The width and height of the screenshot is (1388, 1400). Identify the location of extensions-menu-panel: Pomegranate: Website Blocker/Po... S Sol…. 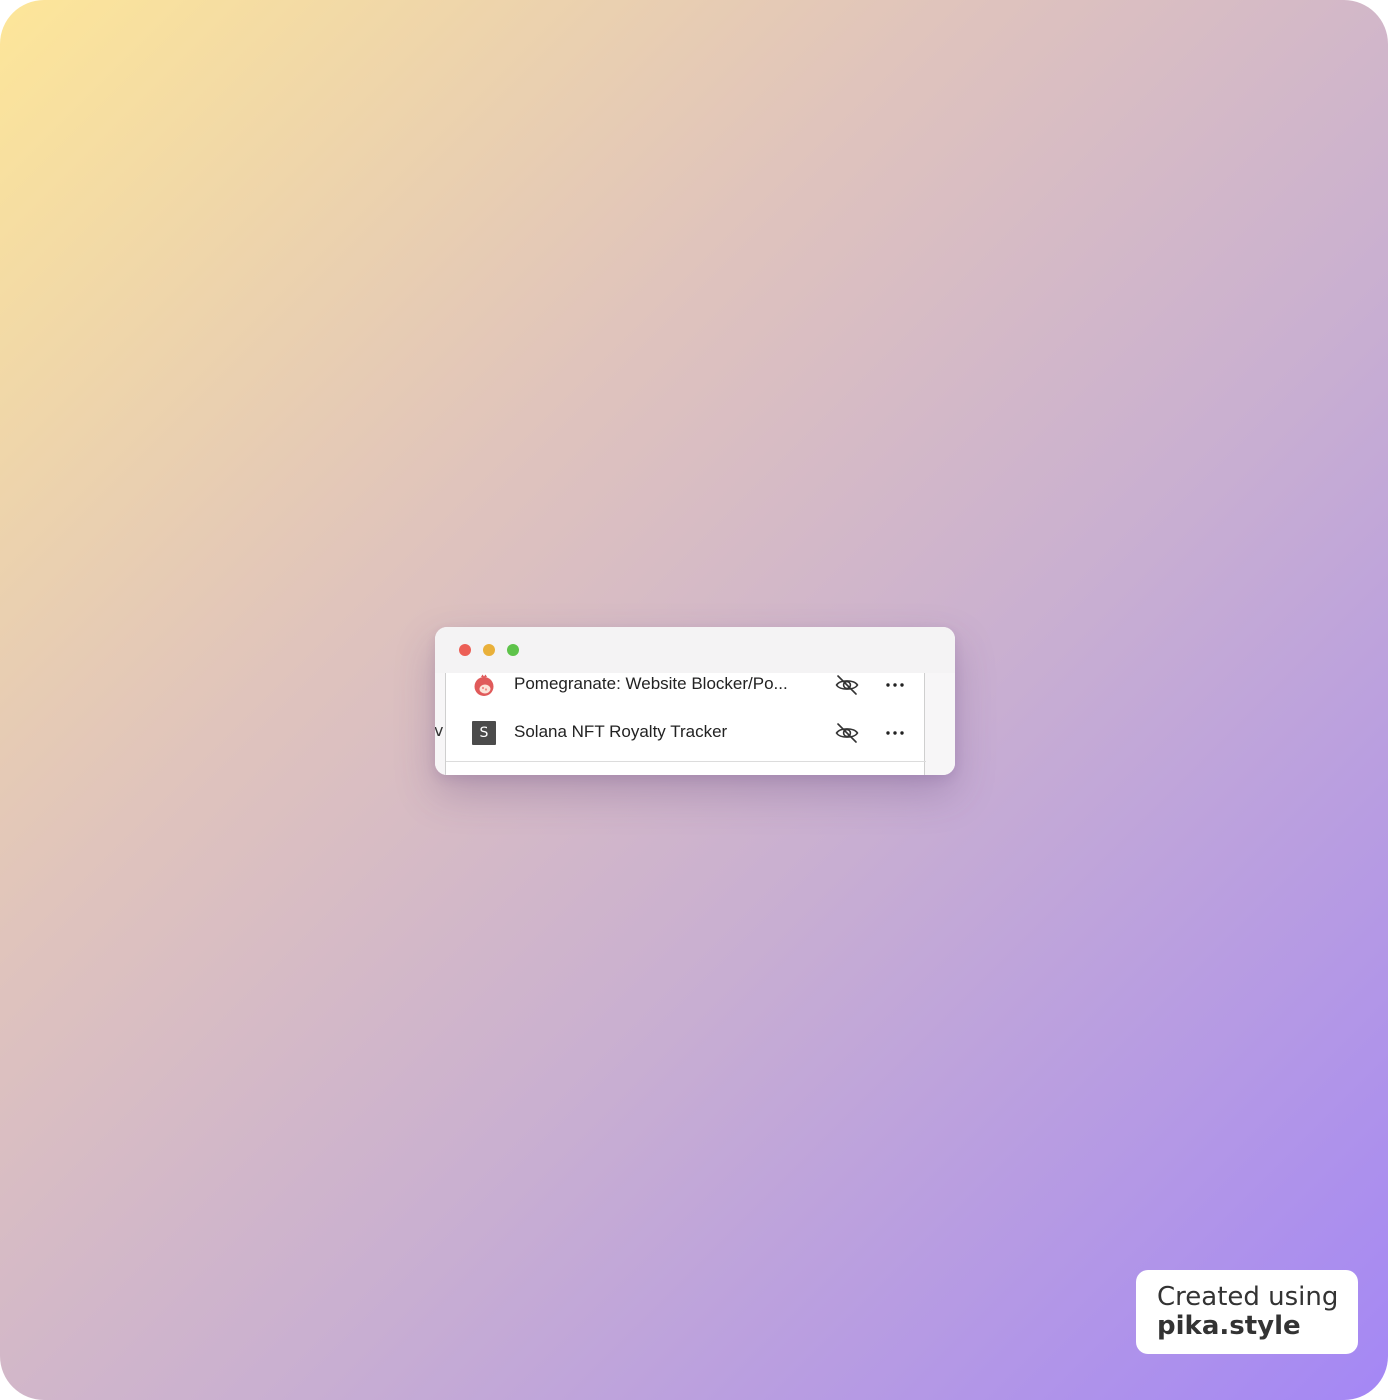
(685, 724).